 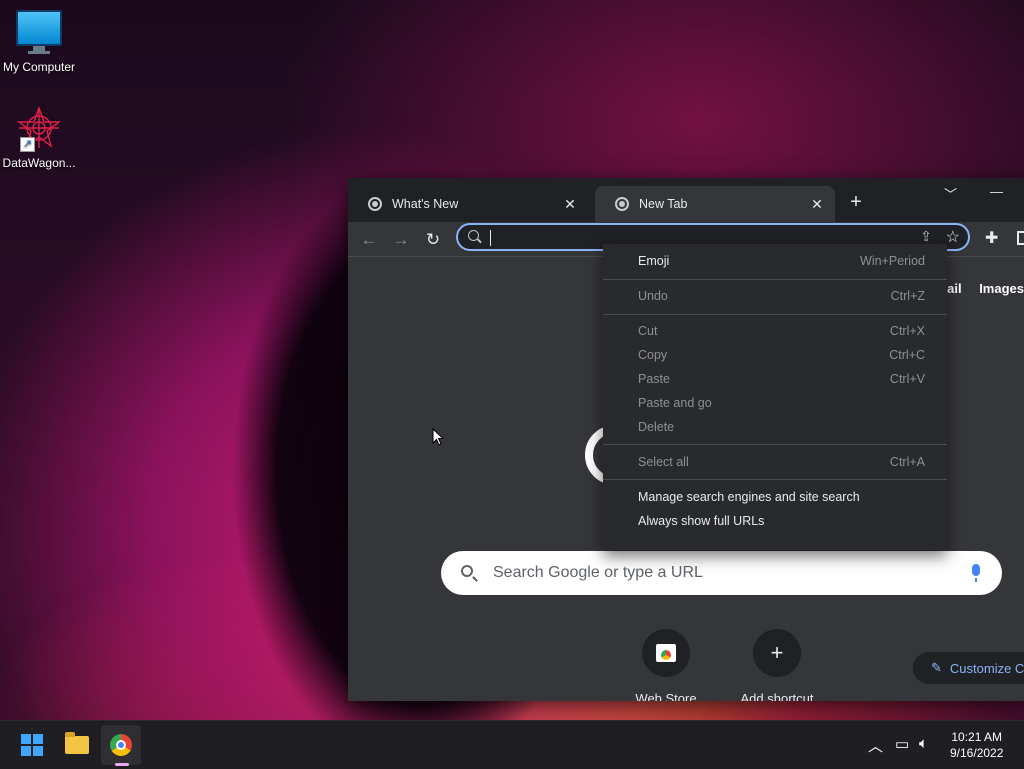 I want to click on active-app-indicator, so click(x=122, y=764).